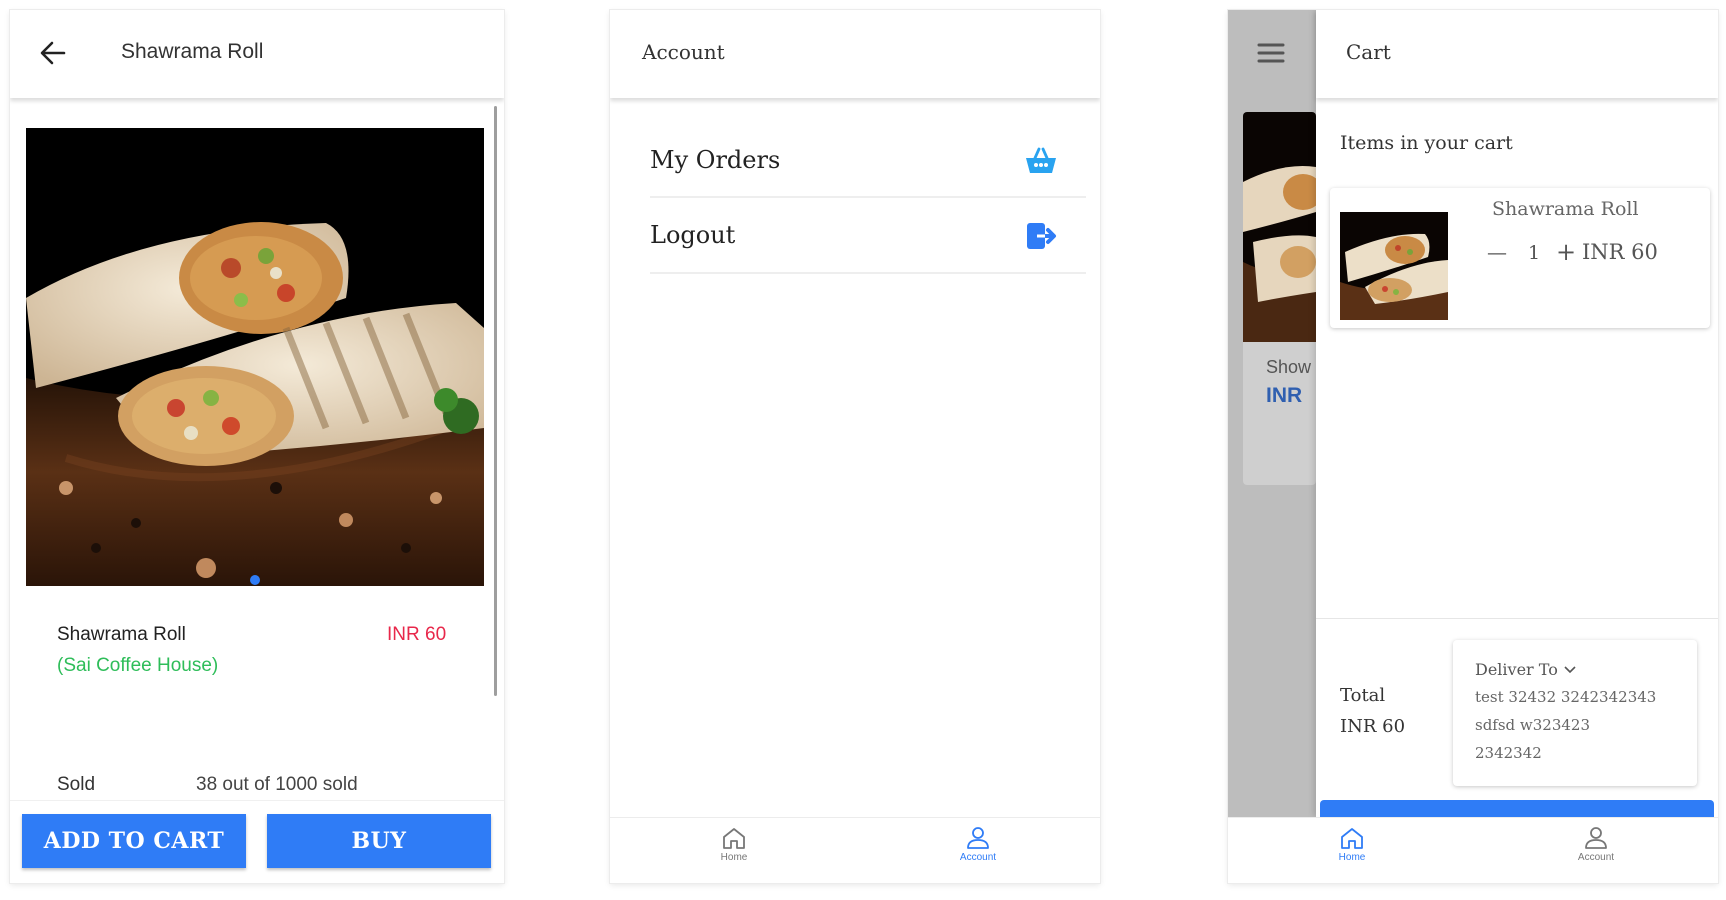  I want to click on background-product-card: Show INR, so click(1279, 298).